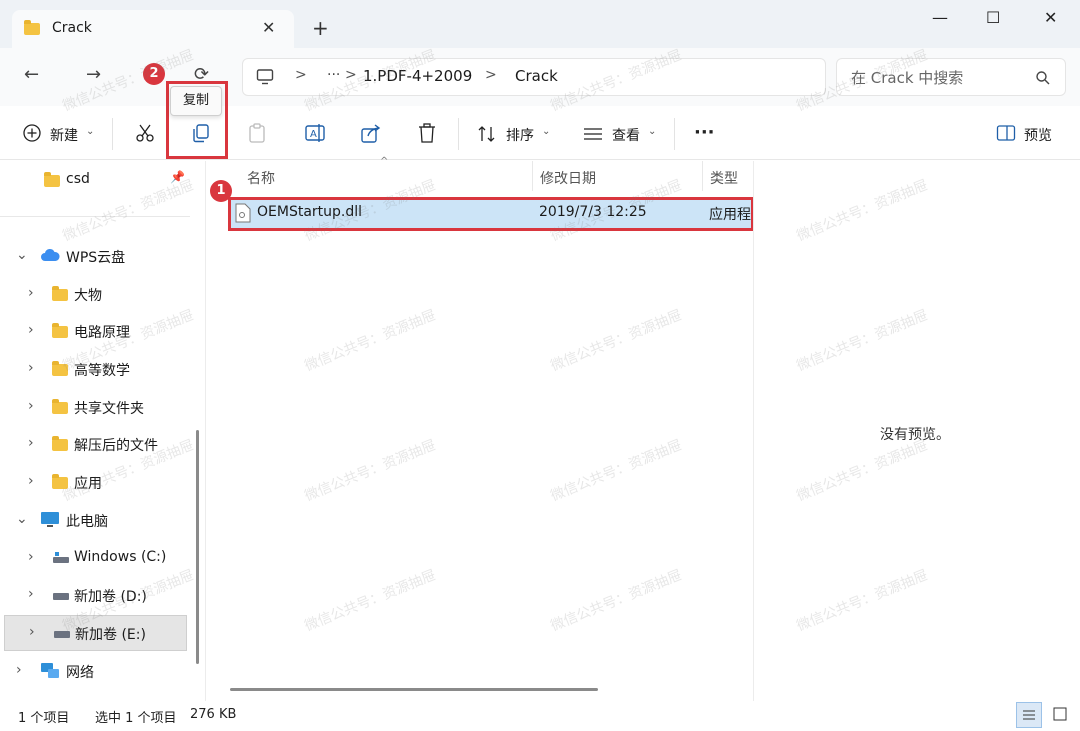 This screenshot has height=731, width=1080. What do you see at coordinates (568, 178) in the screenshot?
I see `column-header-date: 修改日期` at bounding box center [568, 178].